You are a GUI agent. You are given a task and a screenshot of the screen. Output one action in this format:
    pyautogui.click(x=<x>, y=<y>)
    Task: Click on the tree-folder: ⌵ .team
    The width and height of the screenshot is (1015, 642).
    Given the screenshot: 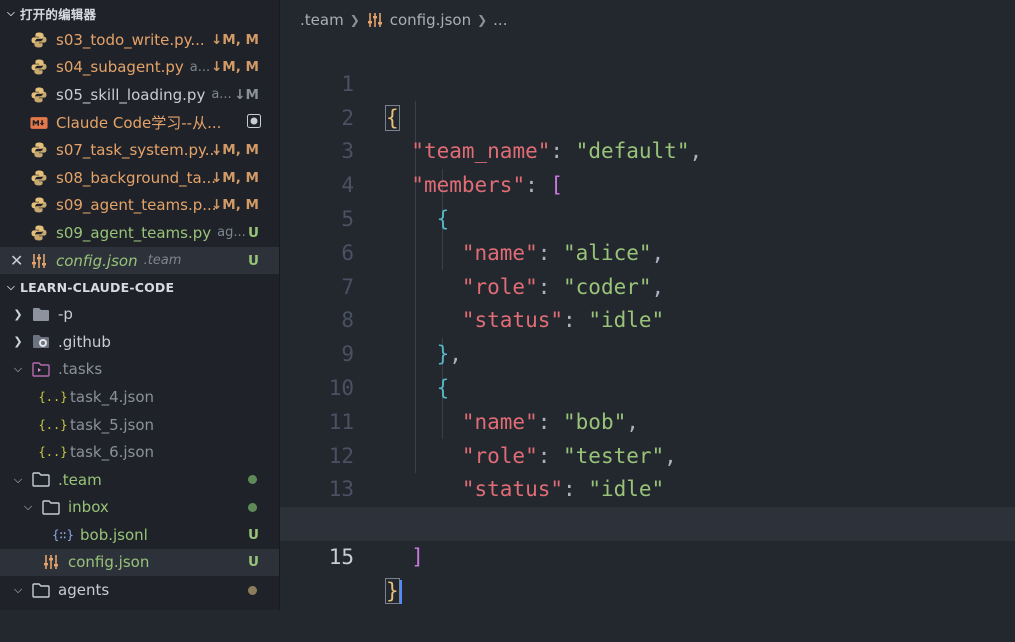 What is the action you would take?
    pyautogui.click(x=139, y=480)
    